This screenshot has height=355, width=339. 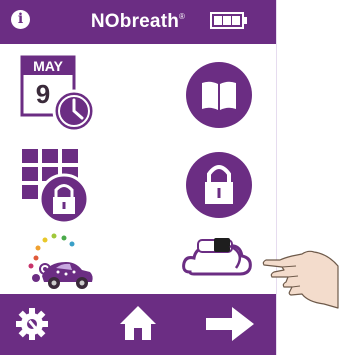 I want to click on settings-button, so click(x=40, y=324).